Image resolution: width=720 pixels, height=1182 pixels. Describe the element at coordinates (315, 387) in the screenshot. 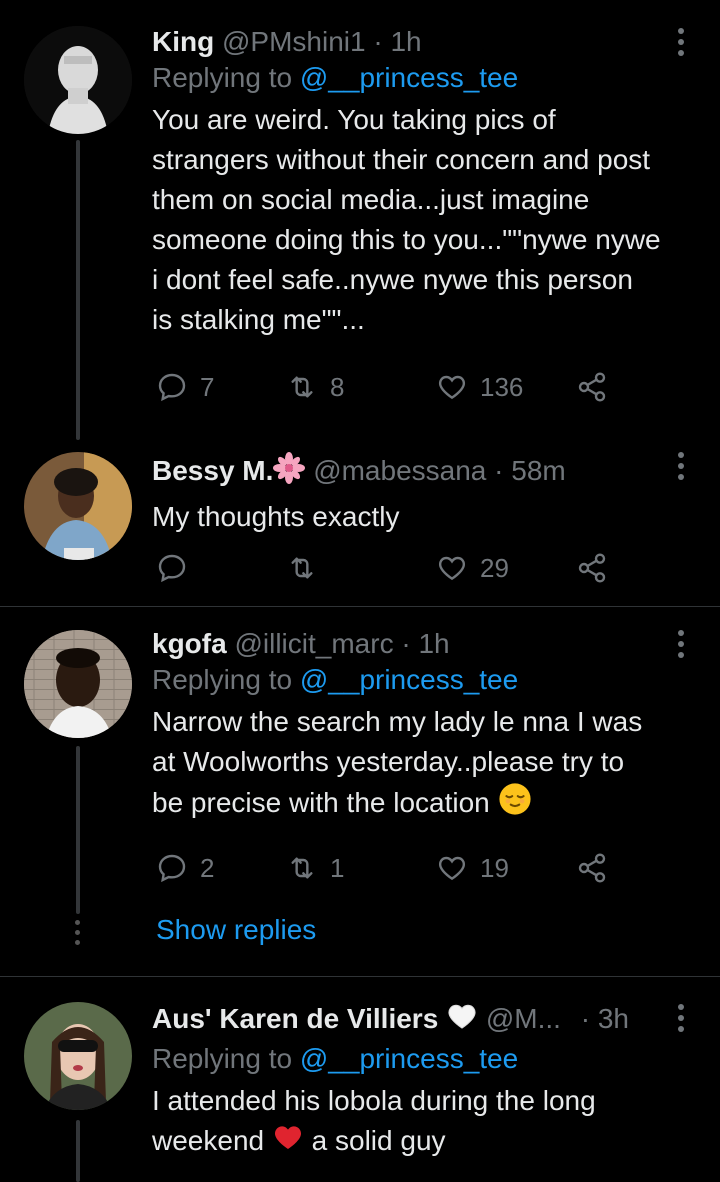

I see `retweet-button: 8` at that location.